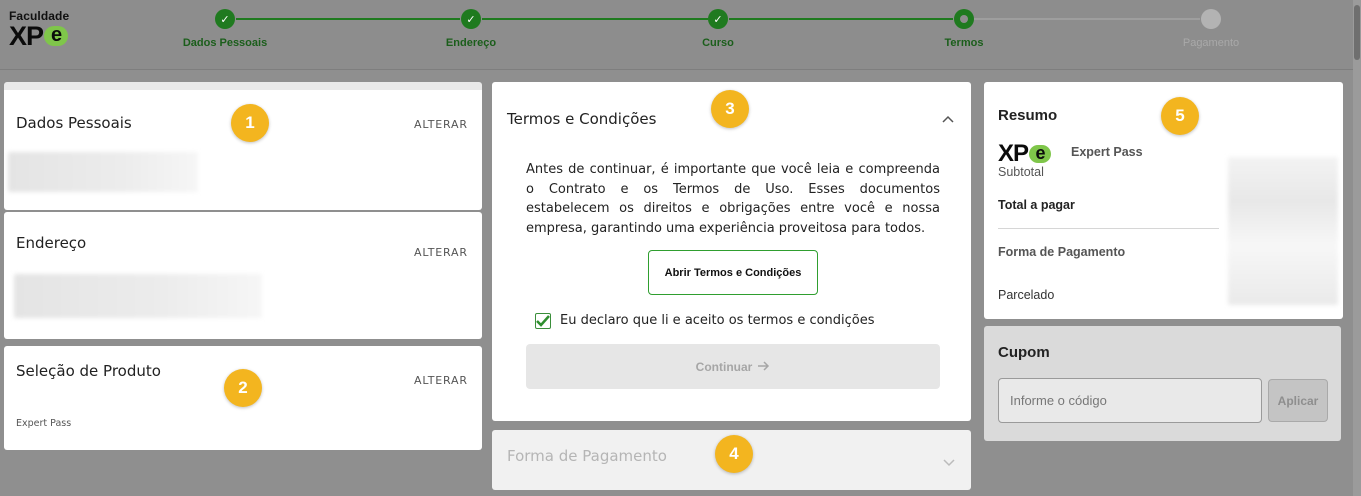 Image resolution: width=1361 pixels, height=496 pixels. What do you see at coordinates (1357, 248) in the screenshot?
I see `page-scrollbar-track` at bounding box center [1357, 248].